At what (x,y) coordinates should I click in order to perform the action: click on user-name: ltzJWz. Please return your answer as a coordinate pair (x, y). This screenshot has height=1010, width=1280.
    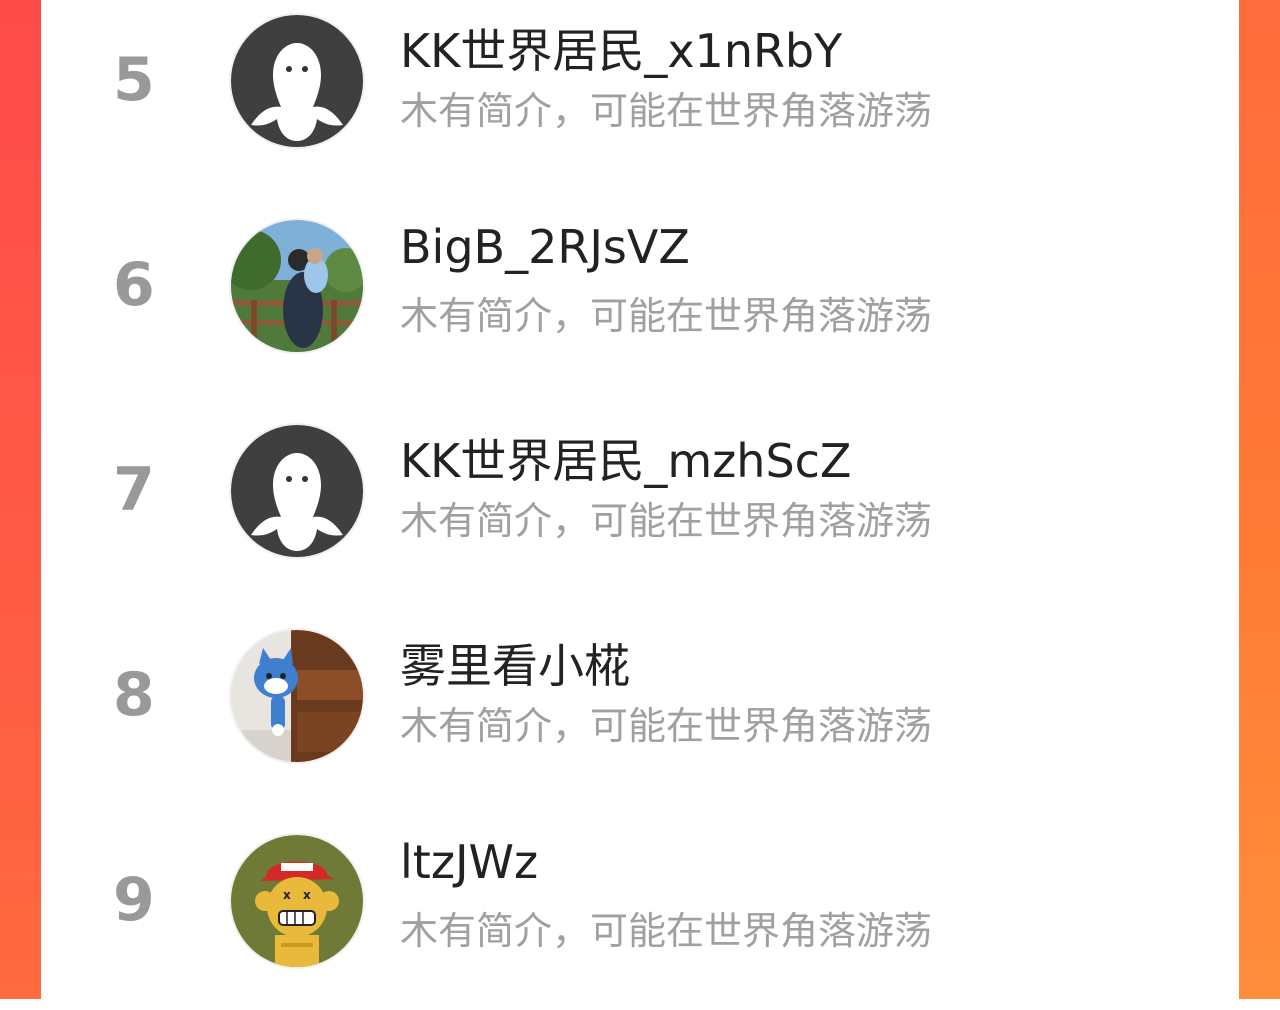
    Looking at the image, I should click on (469, 862).